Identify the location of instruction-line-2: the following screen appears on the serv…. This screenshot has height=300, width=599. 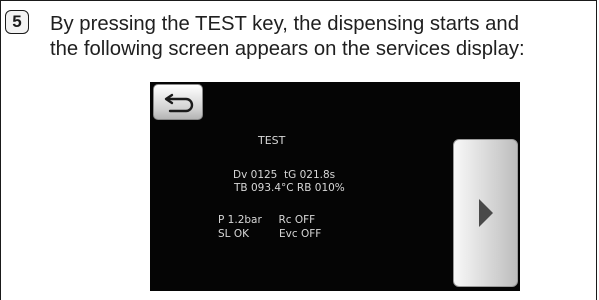
(287, 49).